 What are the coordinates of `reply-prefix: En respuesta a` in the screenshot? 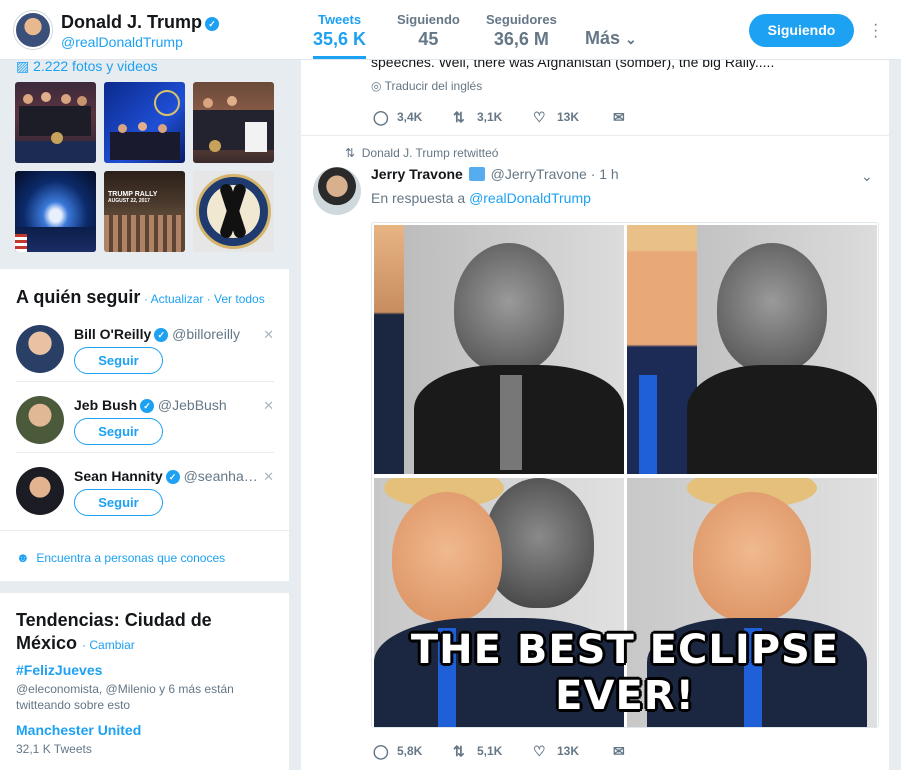 It's located at (418, 198).